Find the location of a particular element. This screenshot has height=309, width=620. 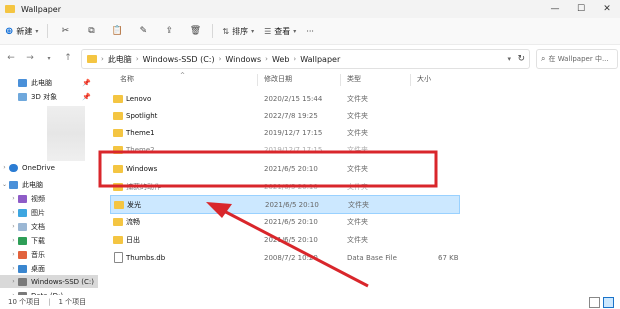

column-header-date: 修改日期 is located at coordinates (278, 80).